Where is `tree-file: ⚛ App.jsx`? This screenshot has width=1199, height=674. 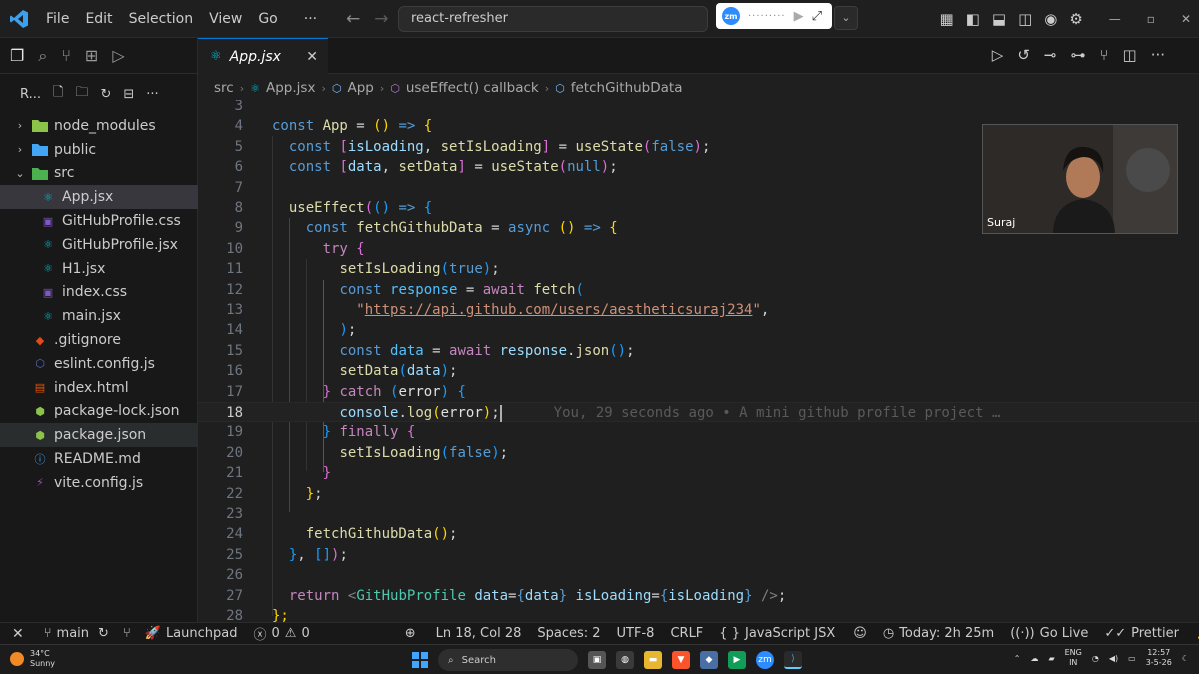 tree-file: ⚛ App.jsx is located at coordinates (99, 197).